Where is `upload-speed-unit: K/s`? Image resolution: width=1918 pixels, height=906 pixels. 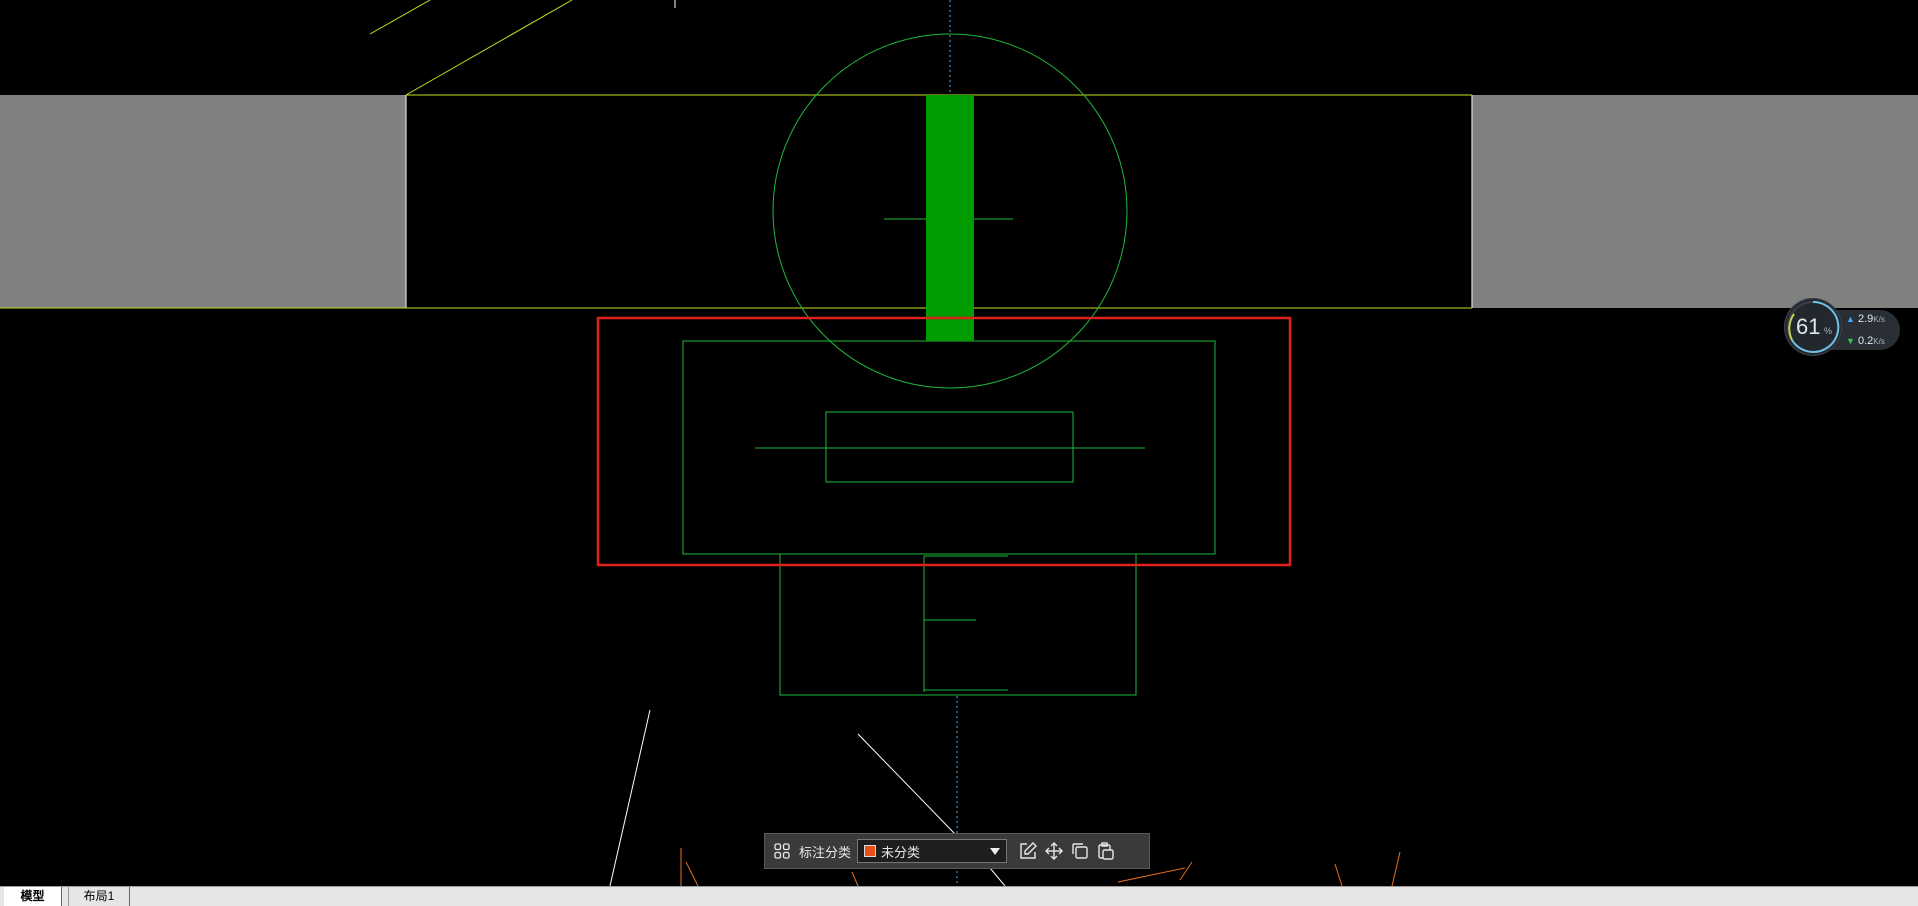
upload-speed-unit: K/s is located at coordinates (1879, 319).